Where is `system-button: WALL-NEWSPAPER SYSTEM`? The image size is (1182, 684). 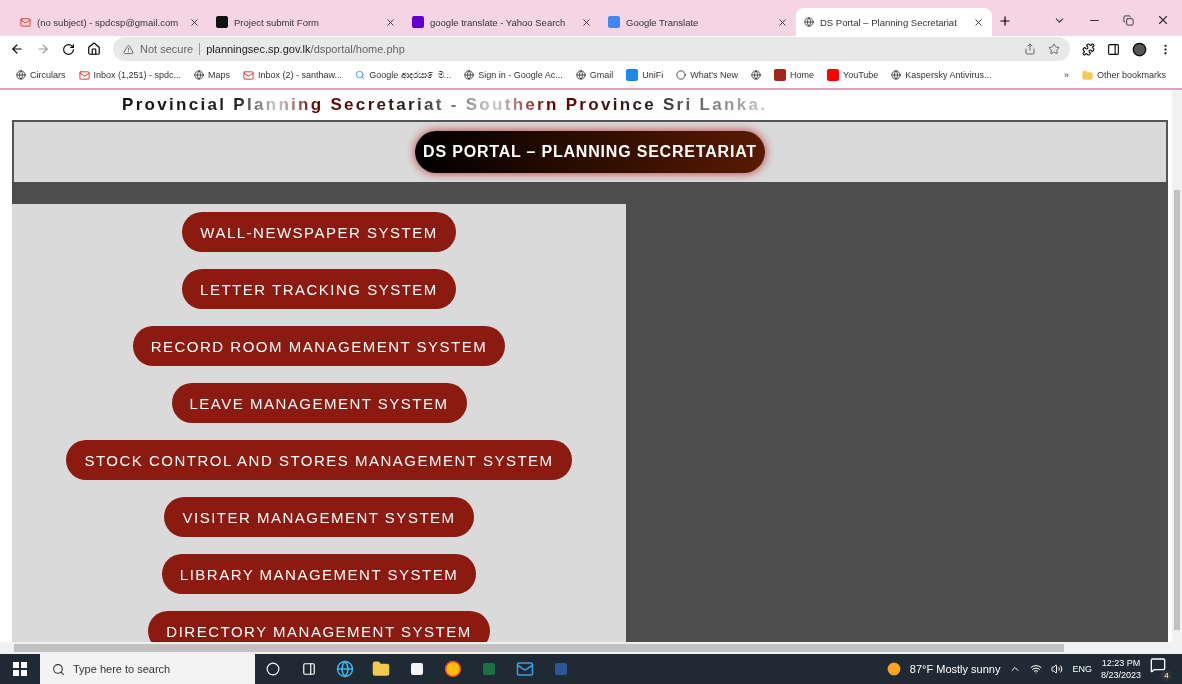 system-button: WALL-NEWSPAPER SYSTEM is located at coordinates (319, 232).